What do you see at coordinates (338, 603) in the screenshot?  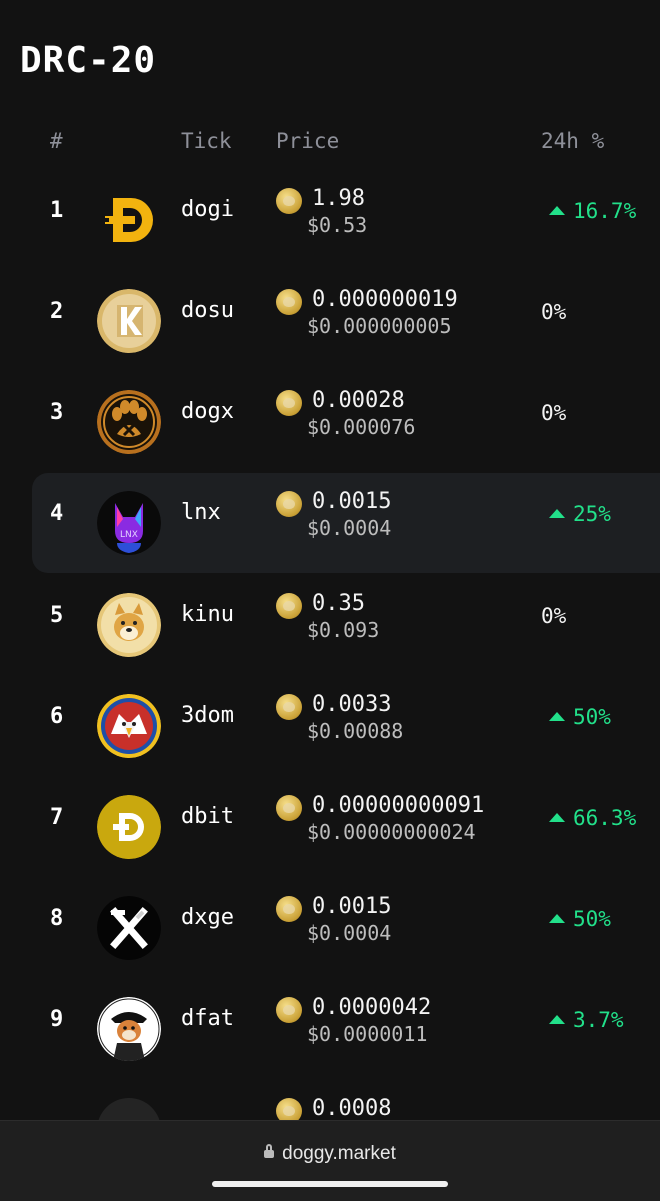 I see `price-doge: 0.35` at bounding box center [338, 603].